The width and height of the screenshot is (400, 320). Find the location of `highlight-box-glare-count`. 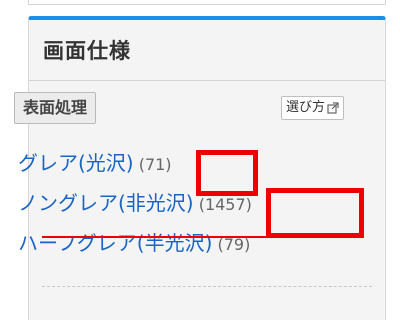

highlight-box-glare-count is located at coordinates (227, 173).